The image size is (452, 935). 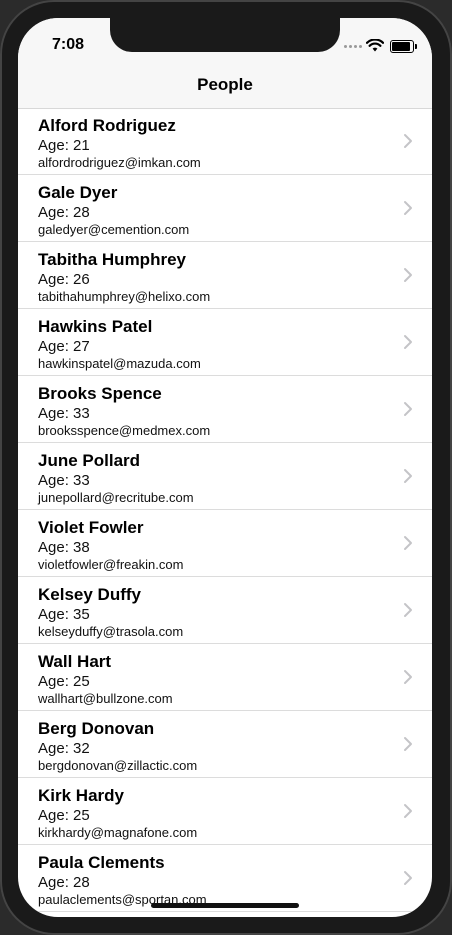 What do you see at coordinates (89, 460) in the screenshot?
I see `person-name: June Pollard` at bounding box center [89, 460].